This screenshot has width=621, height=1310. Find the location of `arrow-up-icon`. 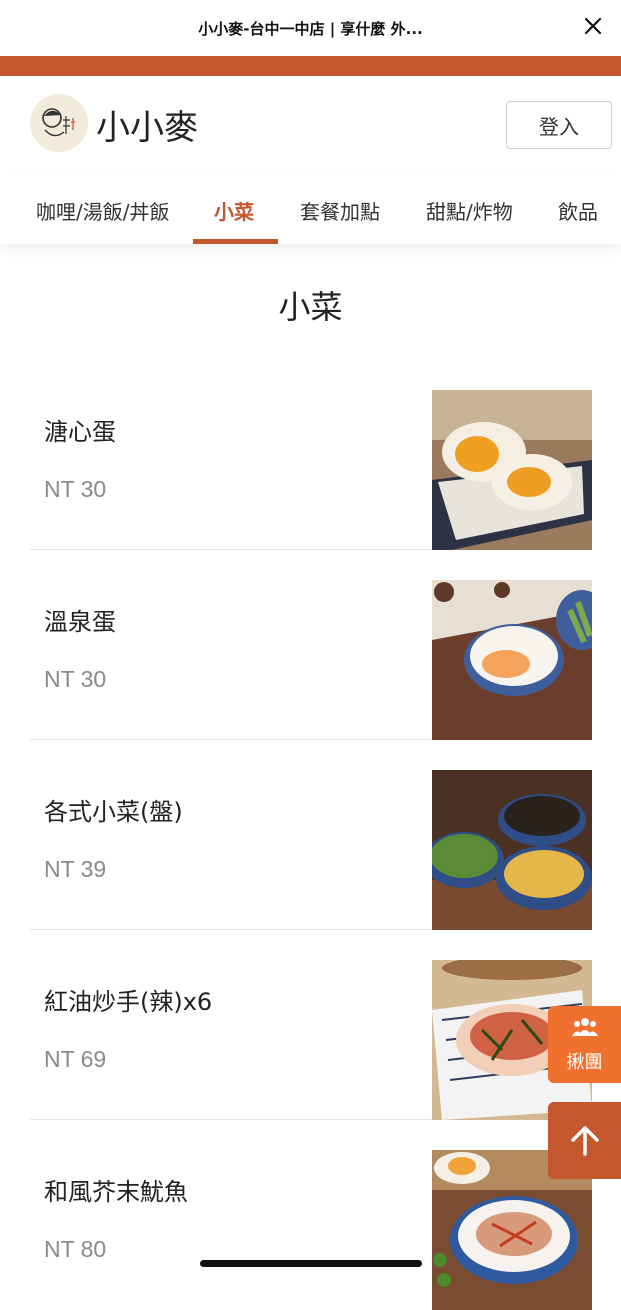

arrow-up-icon is located at coordinates (585, 1142).